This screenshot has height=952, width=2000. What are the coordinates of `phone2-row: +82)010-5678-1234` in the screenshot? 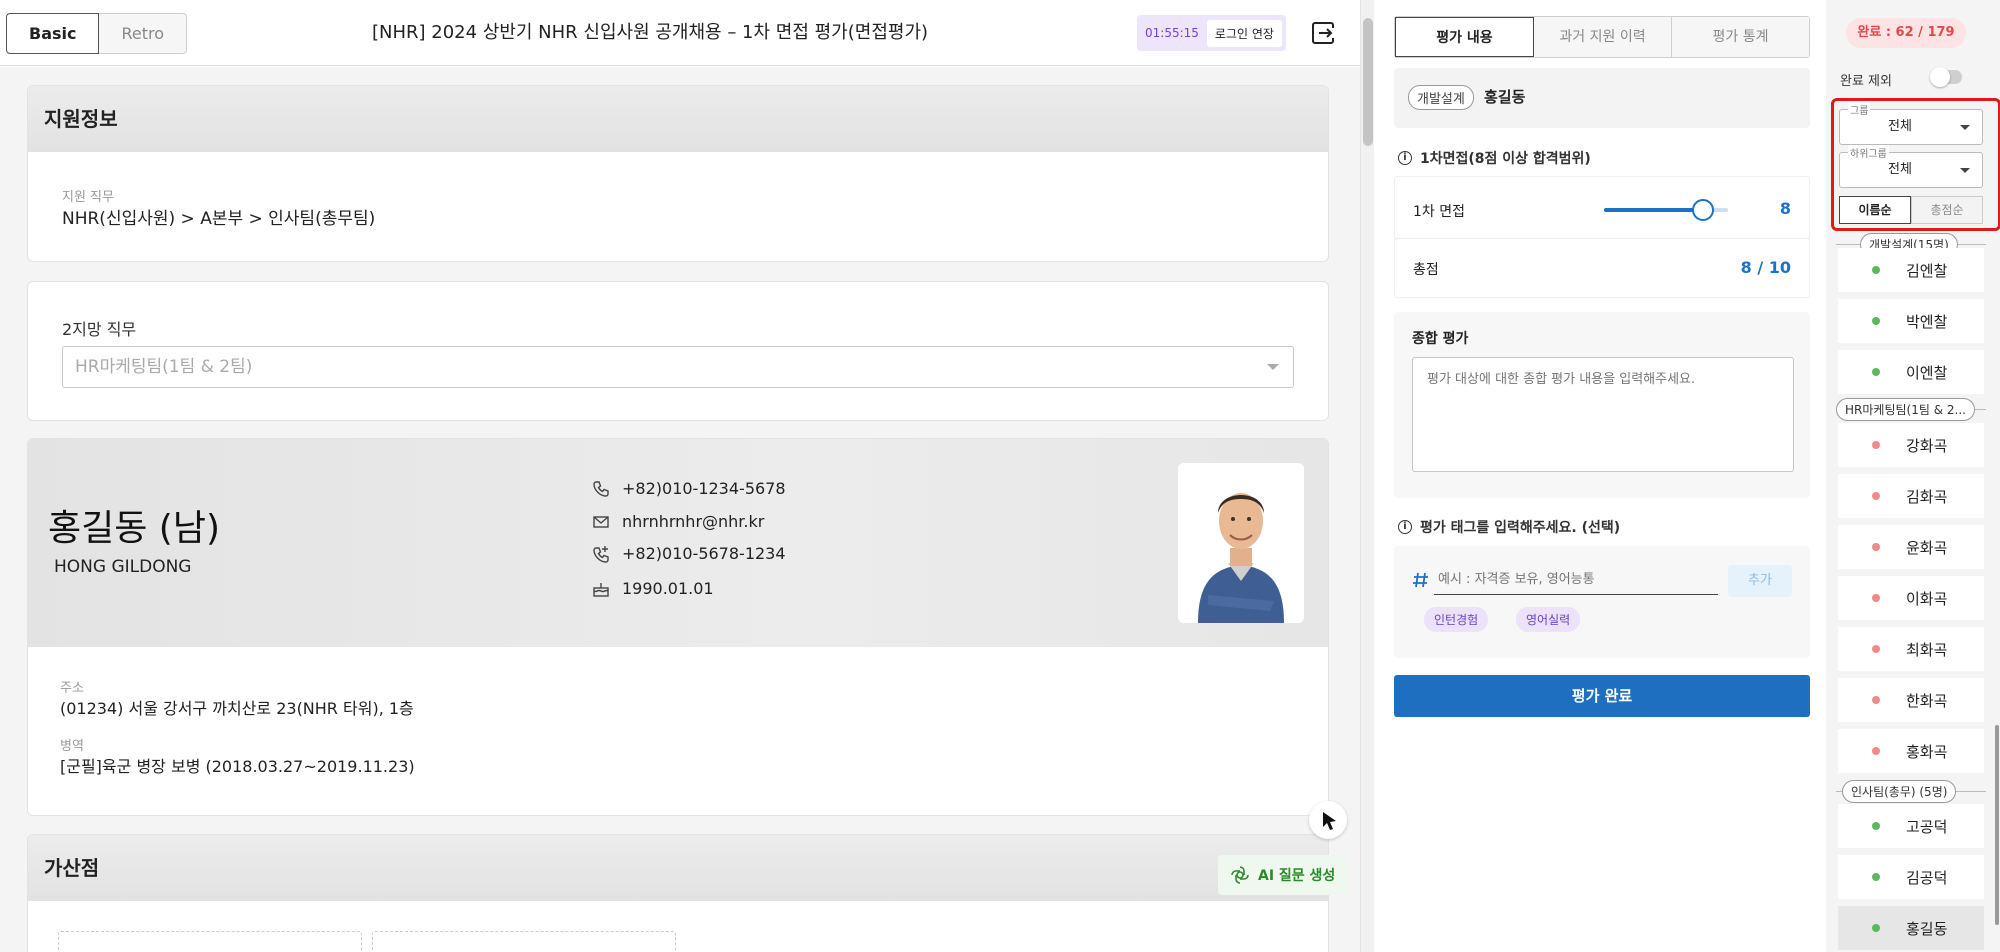 It's located at (689, 553).